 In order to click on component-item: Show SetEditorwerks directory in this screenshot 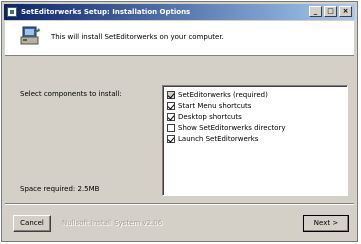, I will do `click(257, 127)`.